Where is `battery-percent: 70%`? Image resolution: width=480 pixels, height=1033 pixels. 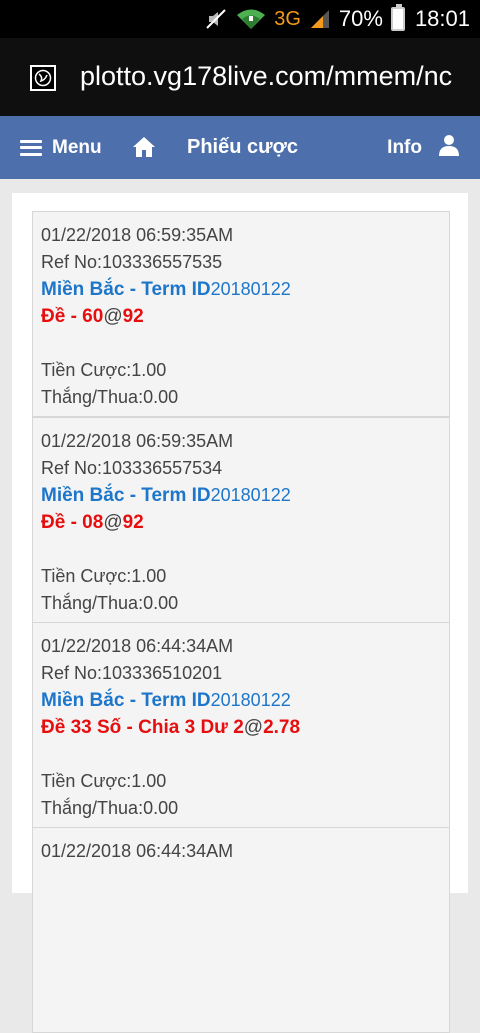
battery-percent: 70% is located at coordinates (360, 18).